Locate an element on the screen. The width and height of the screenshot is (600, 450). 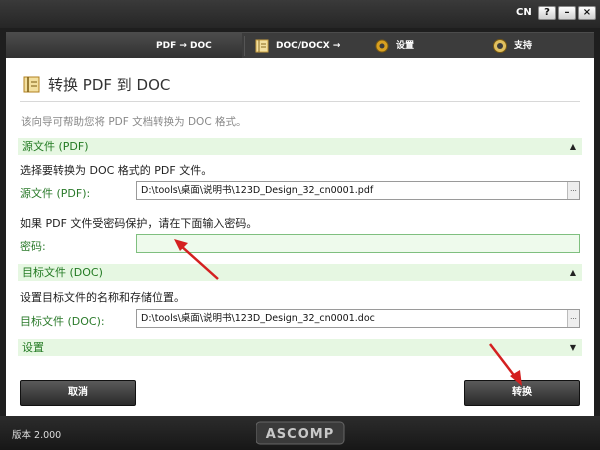
settings-section-label: 设置 is located at coordinates (33, 347).